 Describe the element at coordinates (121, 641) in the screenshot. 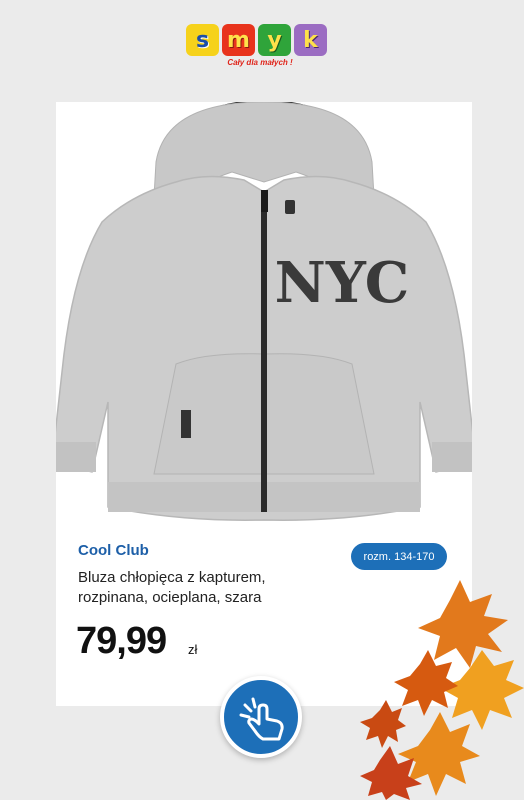

I see `product-price: 79,99` at that location.